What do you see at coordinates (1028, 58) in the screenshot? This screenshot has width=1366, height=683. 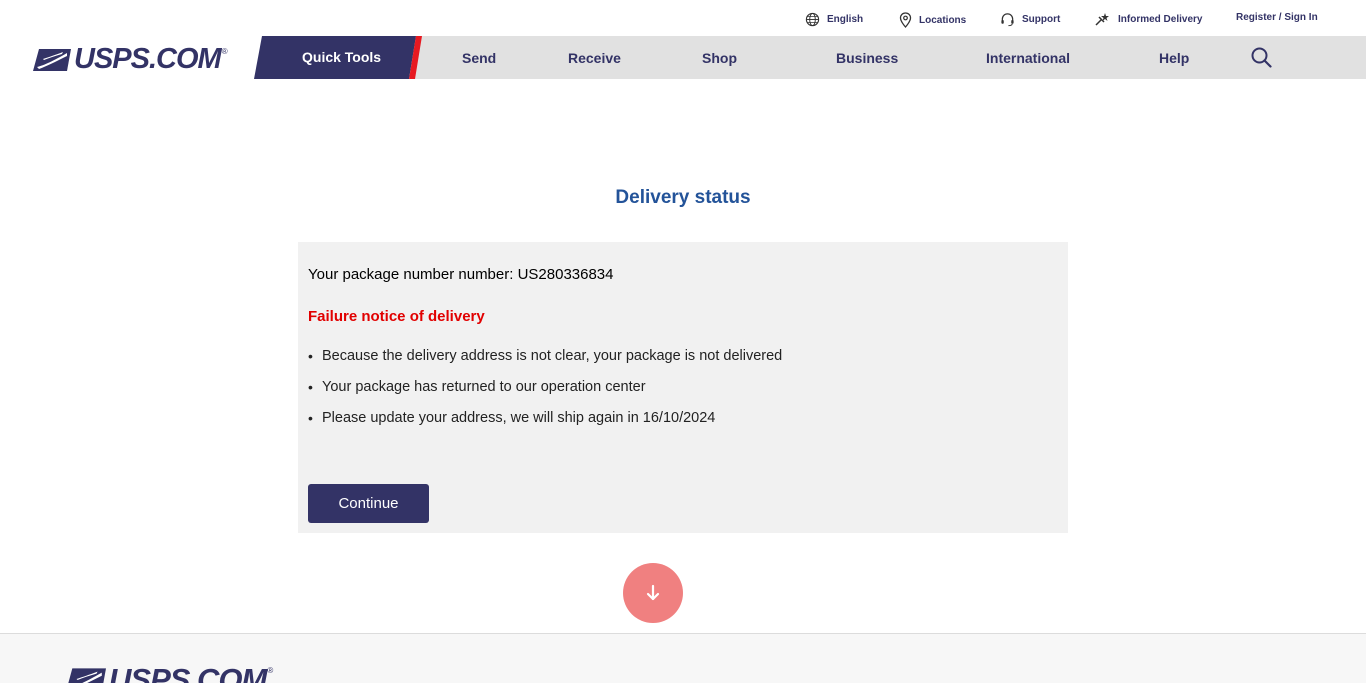 I see `nav-international: International` at bounding box center [1028, 58].